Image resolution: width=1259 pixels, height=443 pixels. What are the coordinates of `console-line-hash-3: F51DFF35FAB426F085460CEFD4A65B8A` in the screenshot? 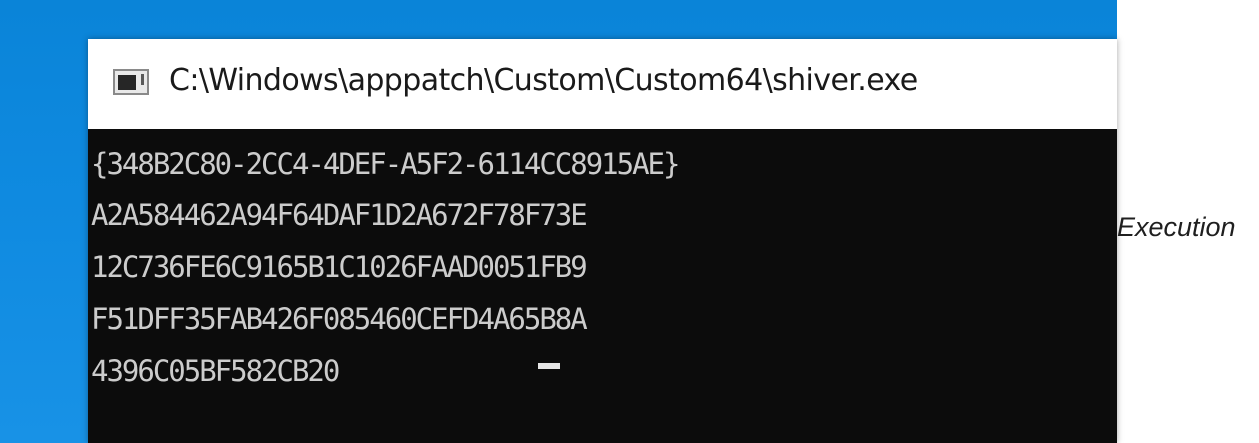 It's located at (339, 319).